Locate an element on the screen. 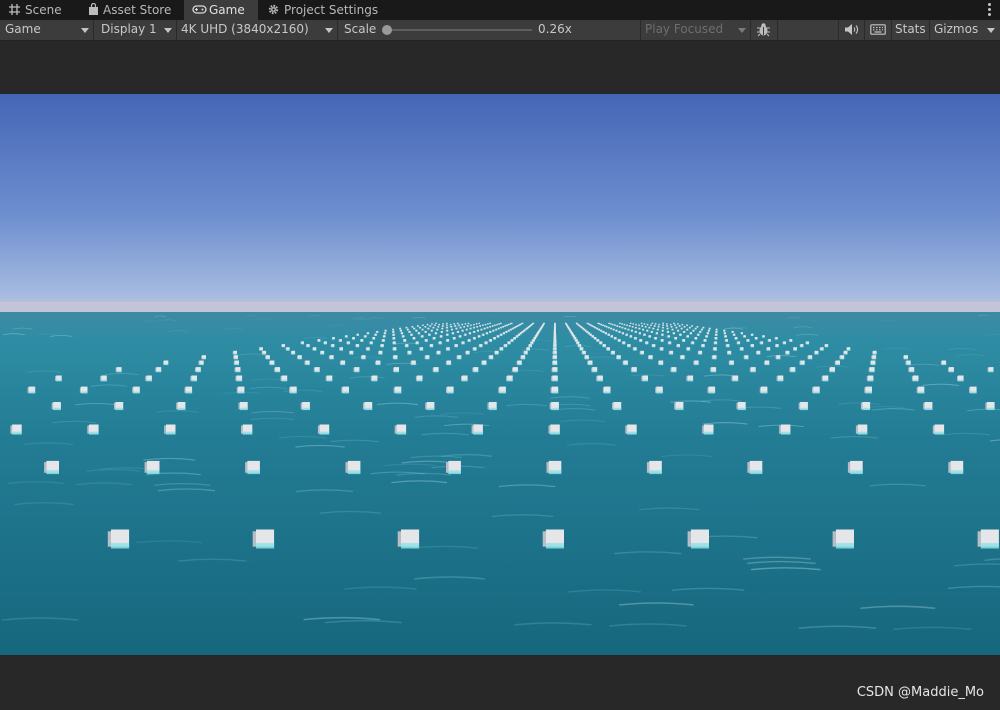  display-dropdown: Display 1 is located at coordinates (129, 30).